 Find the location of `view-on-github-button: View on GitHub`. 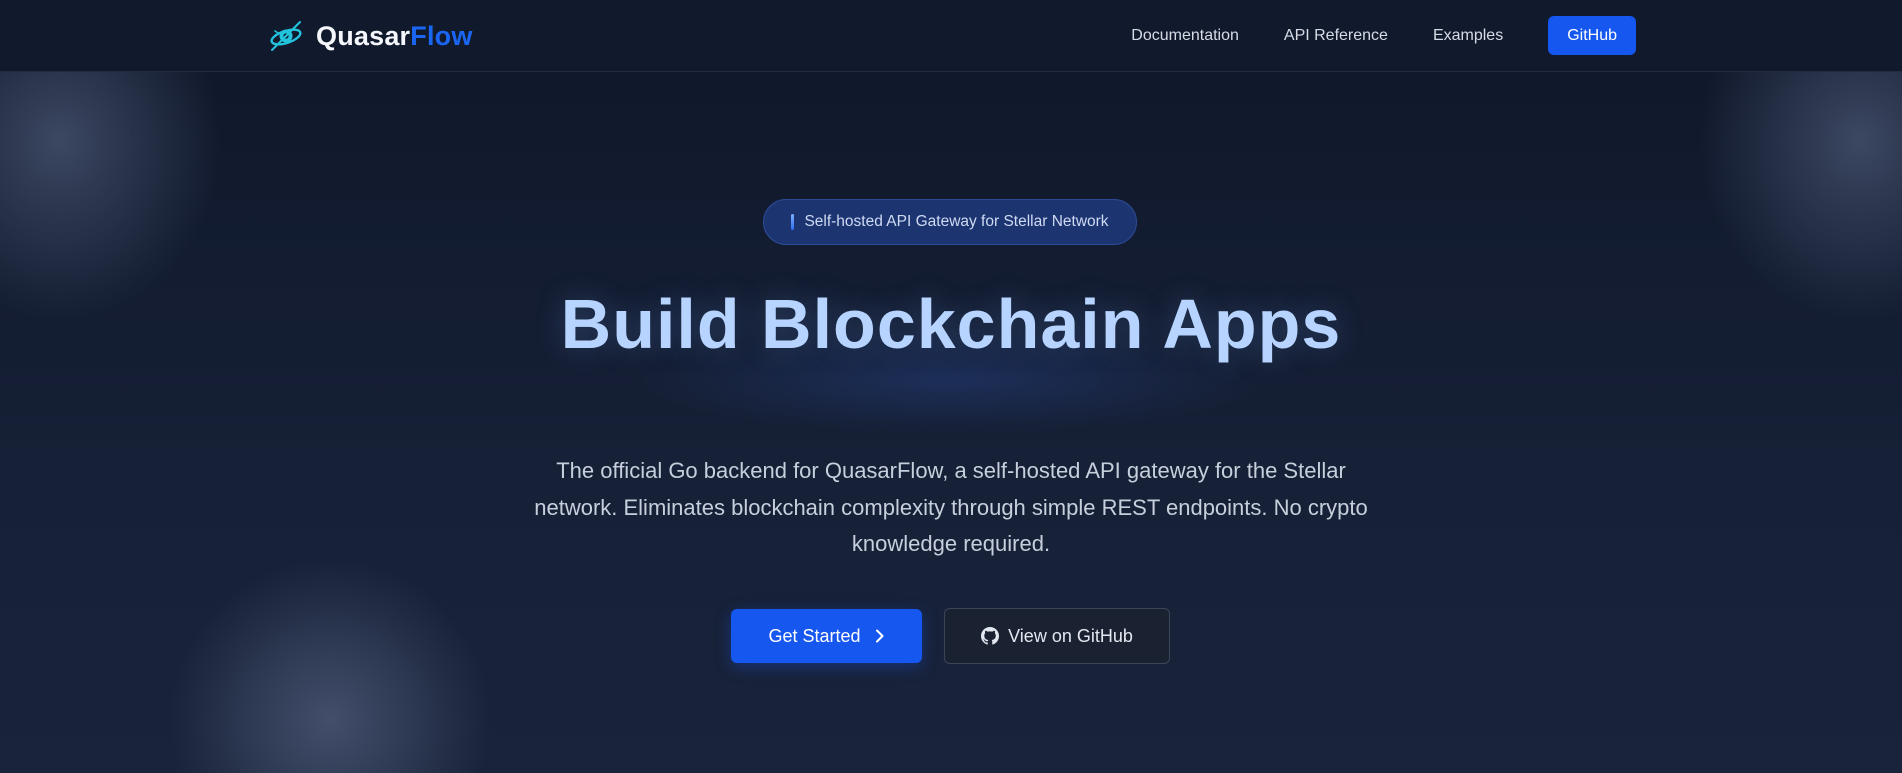

view-on-github-button: View on GitHub is located at coordinates (1057, 636).